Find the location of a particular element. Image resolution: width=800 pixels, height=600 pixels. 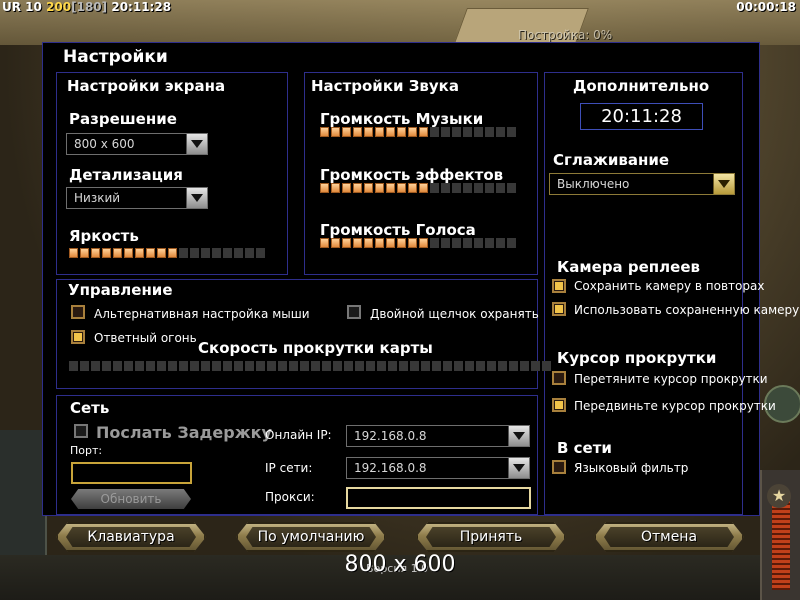

brightness-slider is located at coordinates (167, 253).